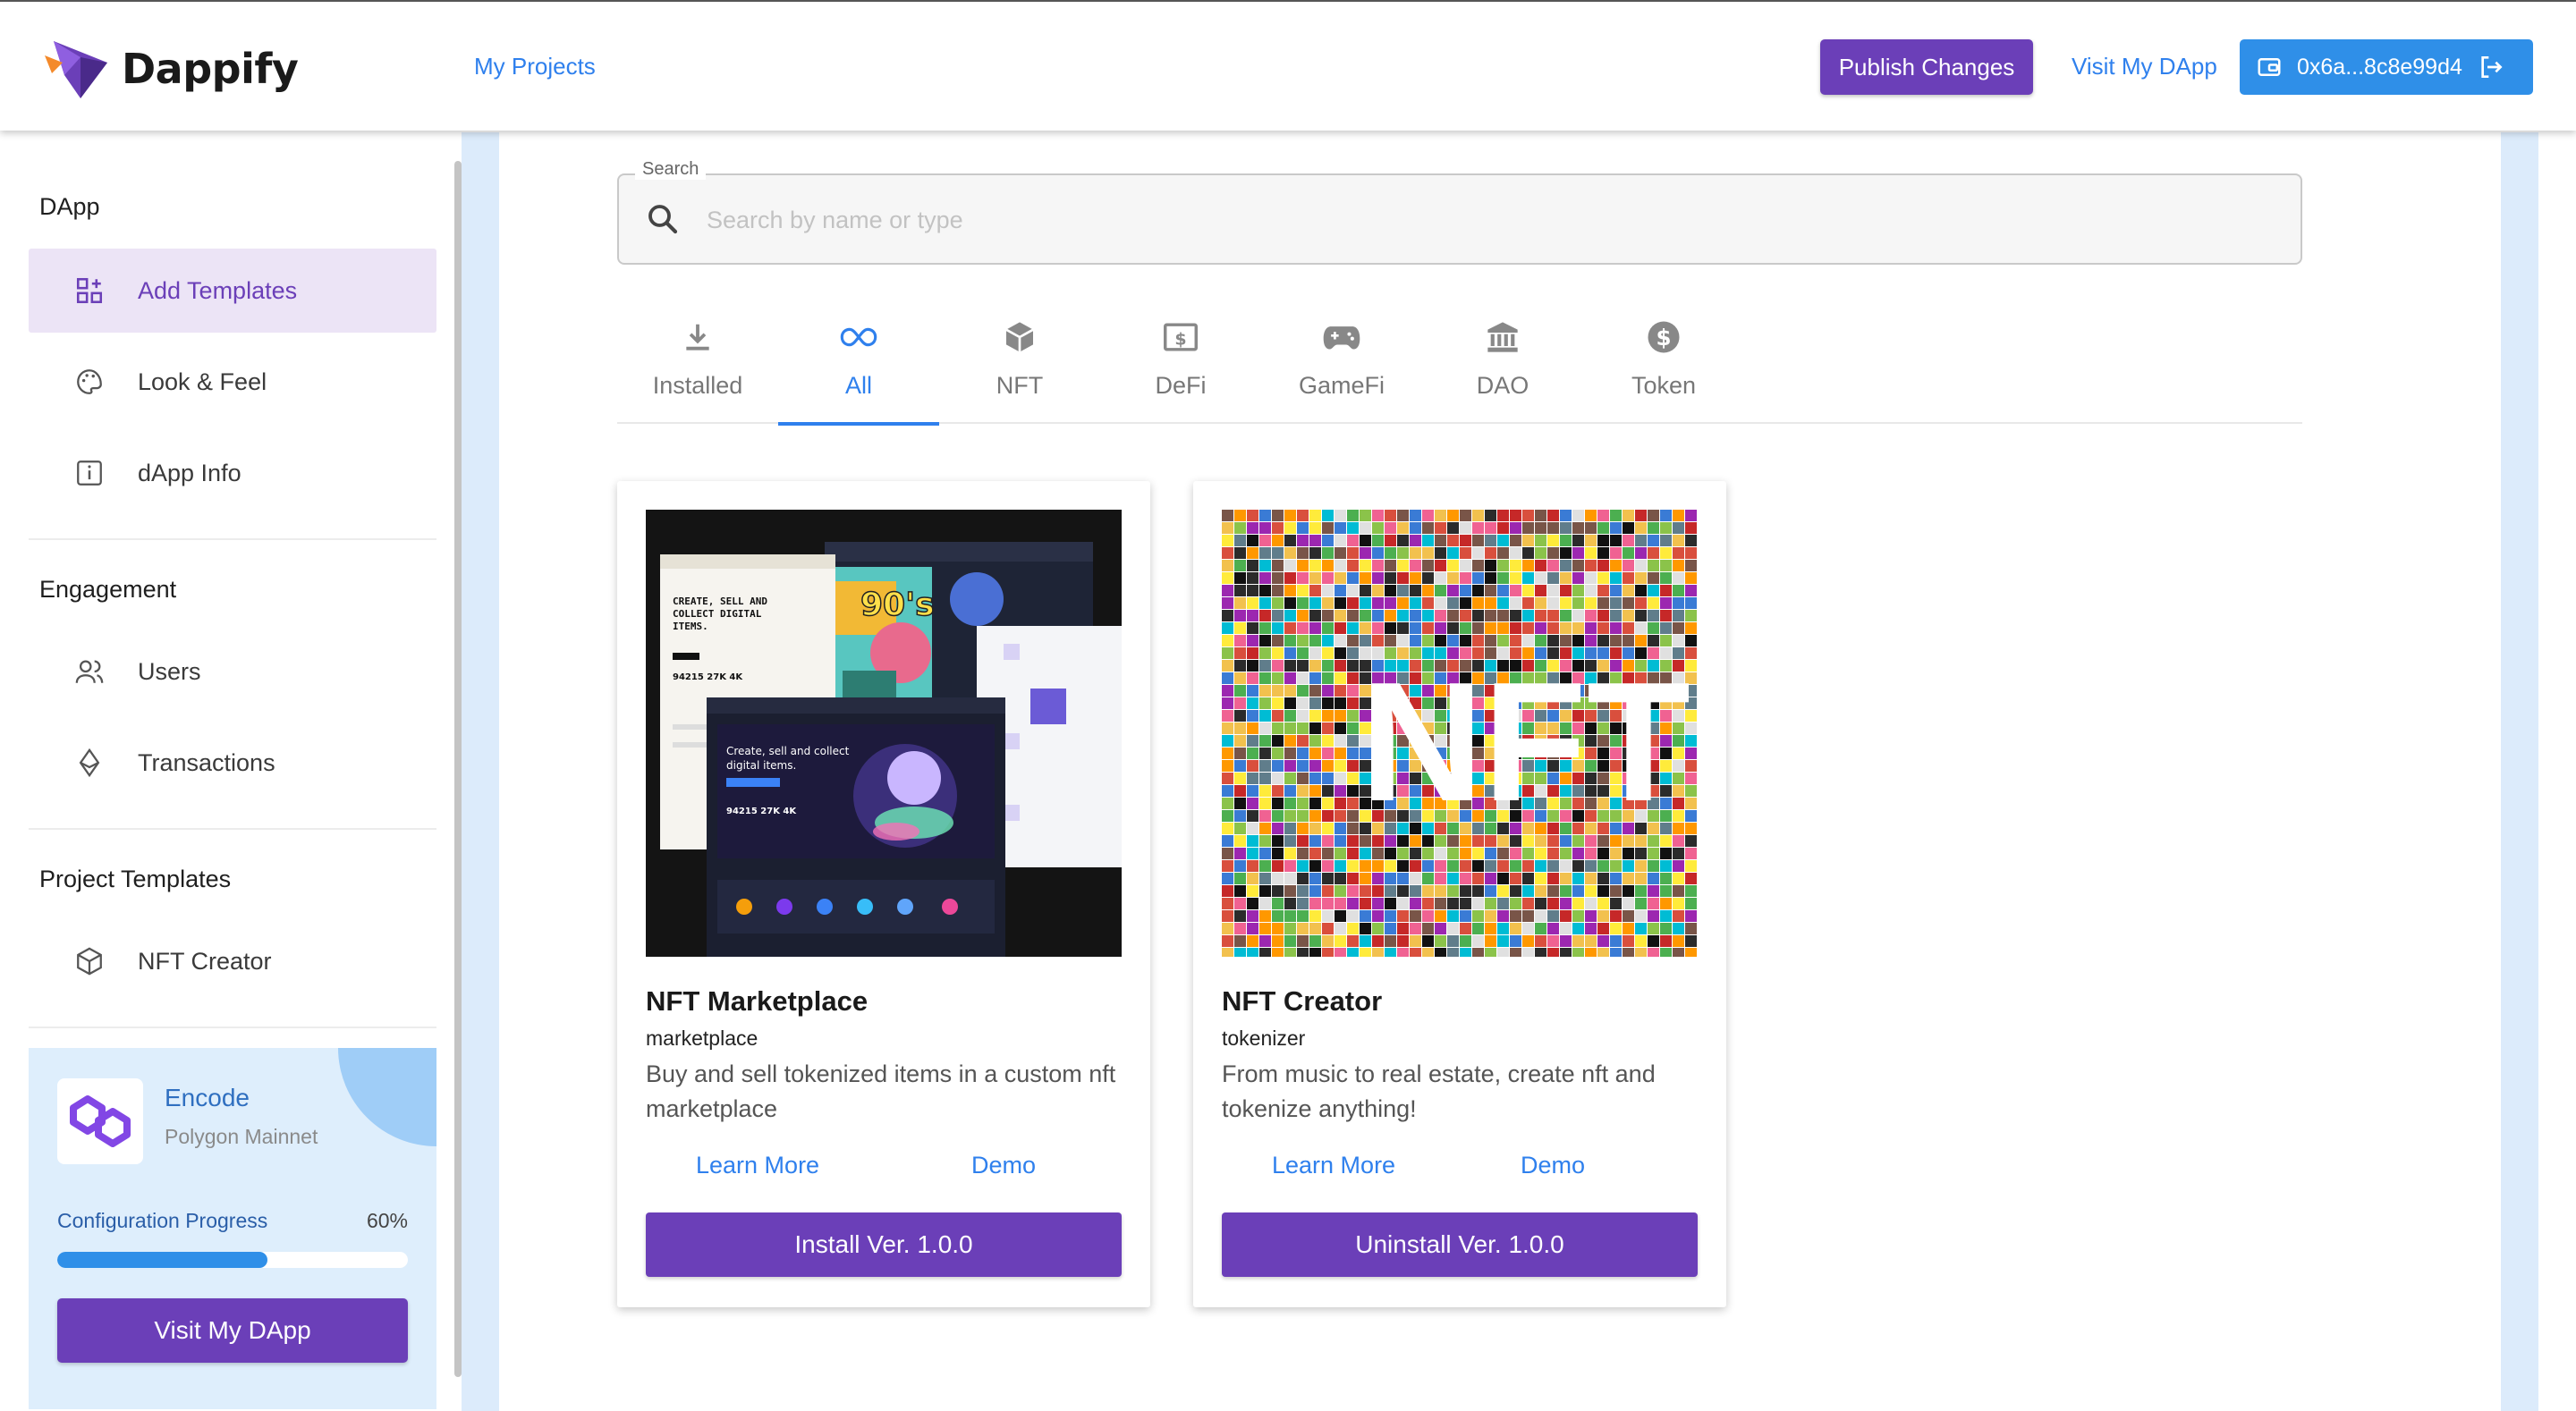  What do you see at coordinates (535, 67) in the screenshot?
I see `nav-my-projects-link: My Projects` at bounding box center [535, 67].